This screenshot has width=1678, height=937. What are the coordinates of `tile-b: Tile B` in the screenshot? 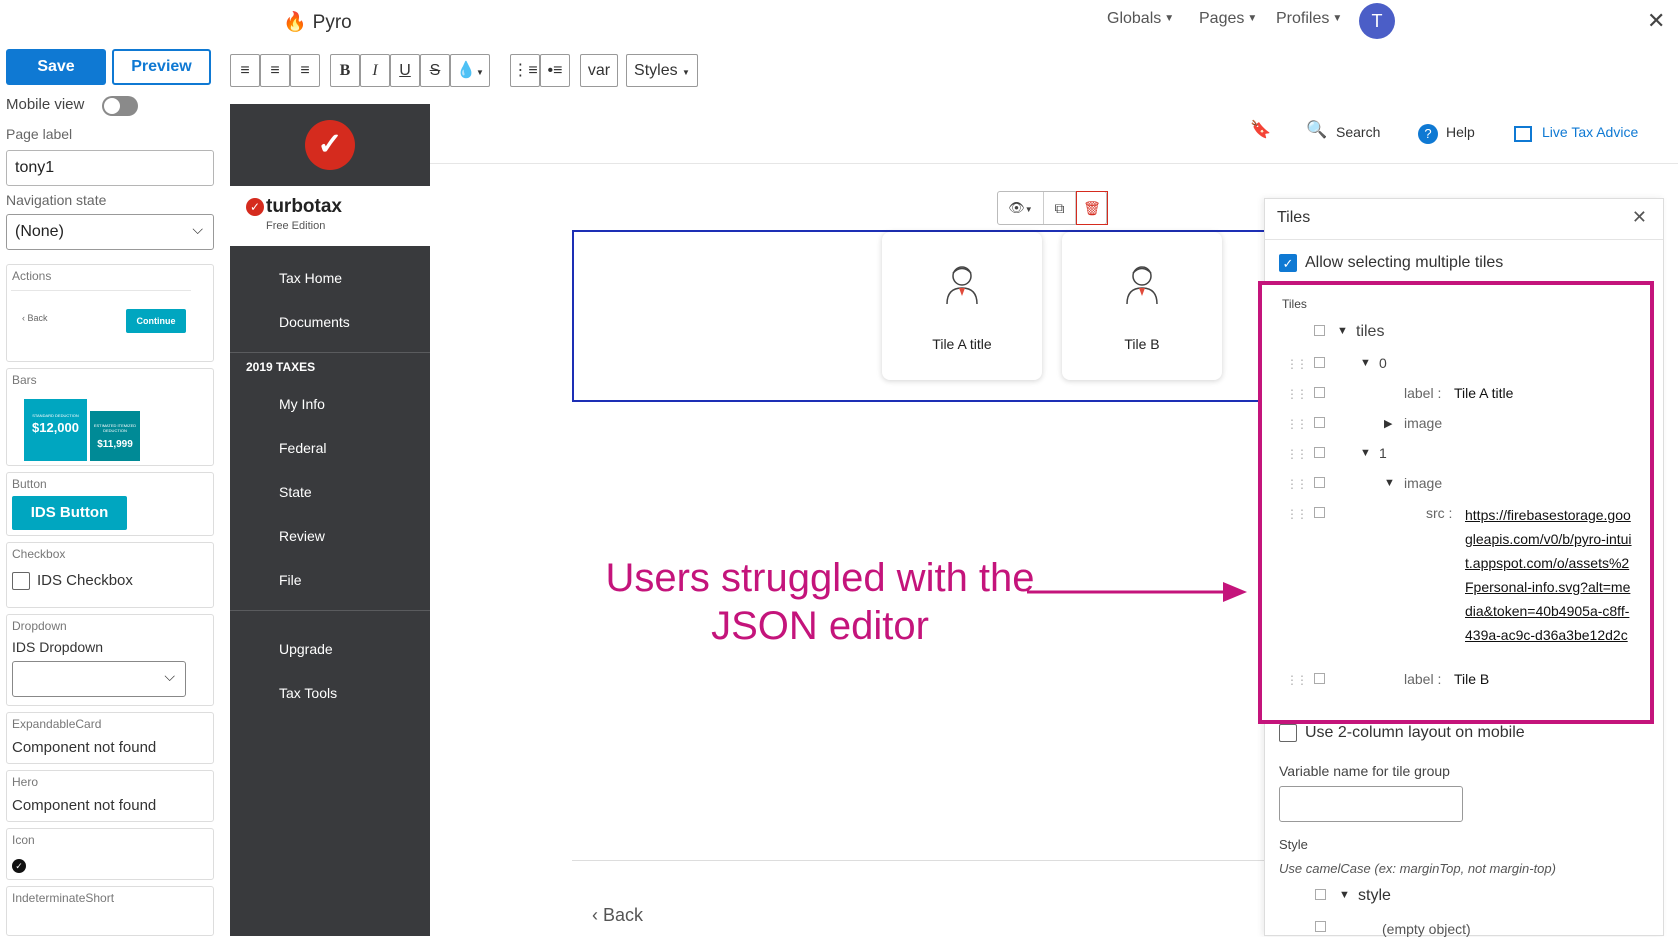 It's located at (1142, 306).